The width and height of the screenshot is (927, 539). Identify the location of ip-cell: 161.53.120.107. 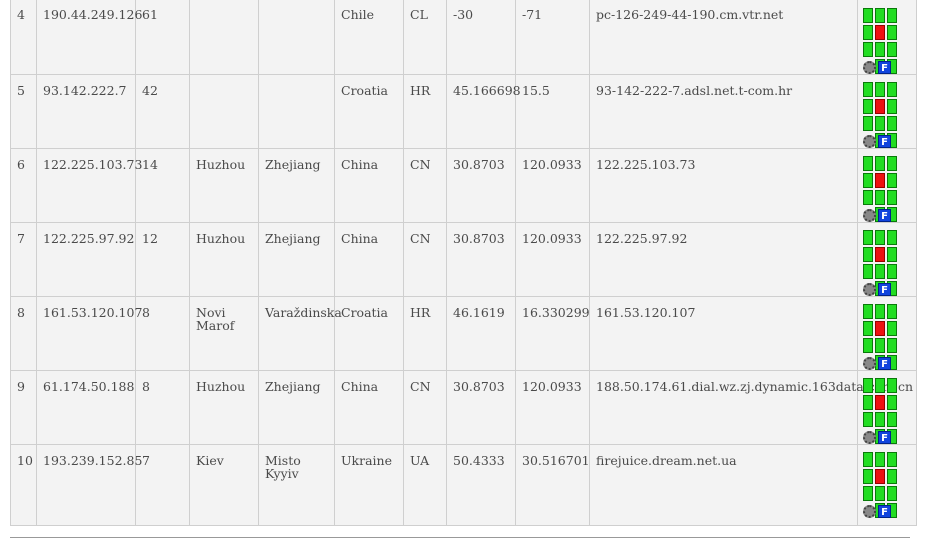
(89, 333).